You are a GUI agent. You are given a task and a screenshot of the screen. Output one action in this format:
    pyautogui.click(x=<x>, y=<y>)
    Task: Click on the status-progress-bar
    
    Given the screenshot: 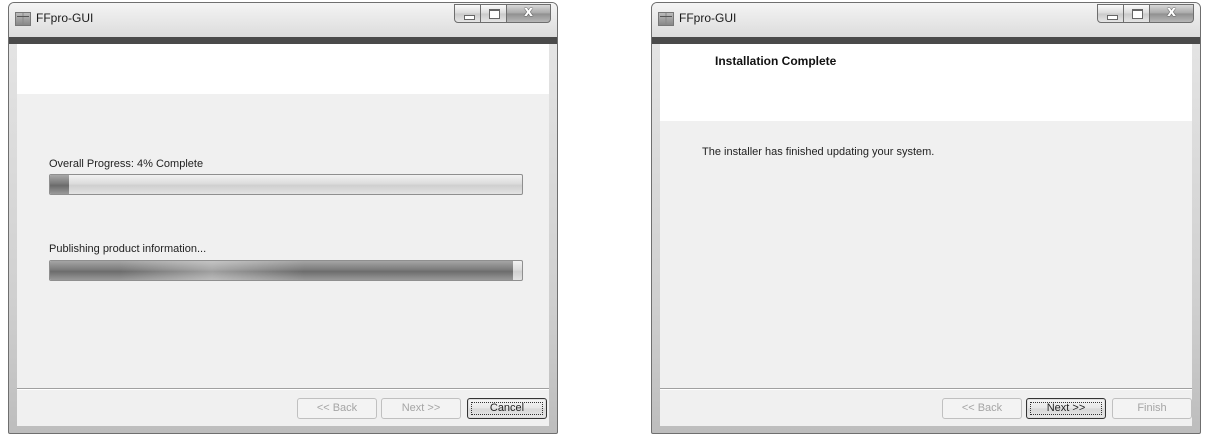 What is the action you would take?
    pyautogui.click(x=286, y=270)
    